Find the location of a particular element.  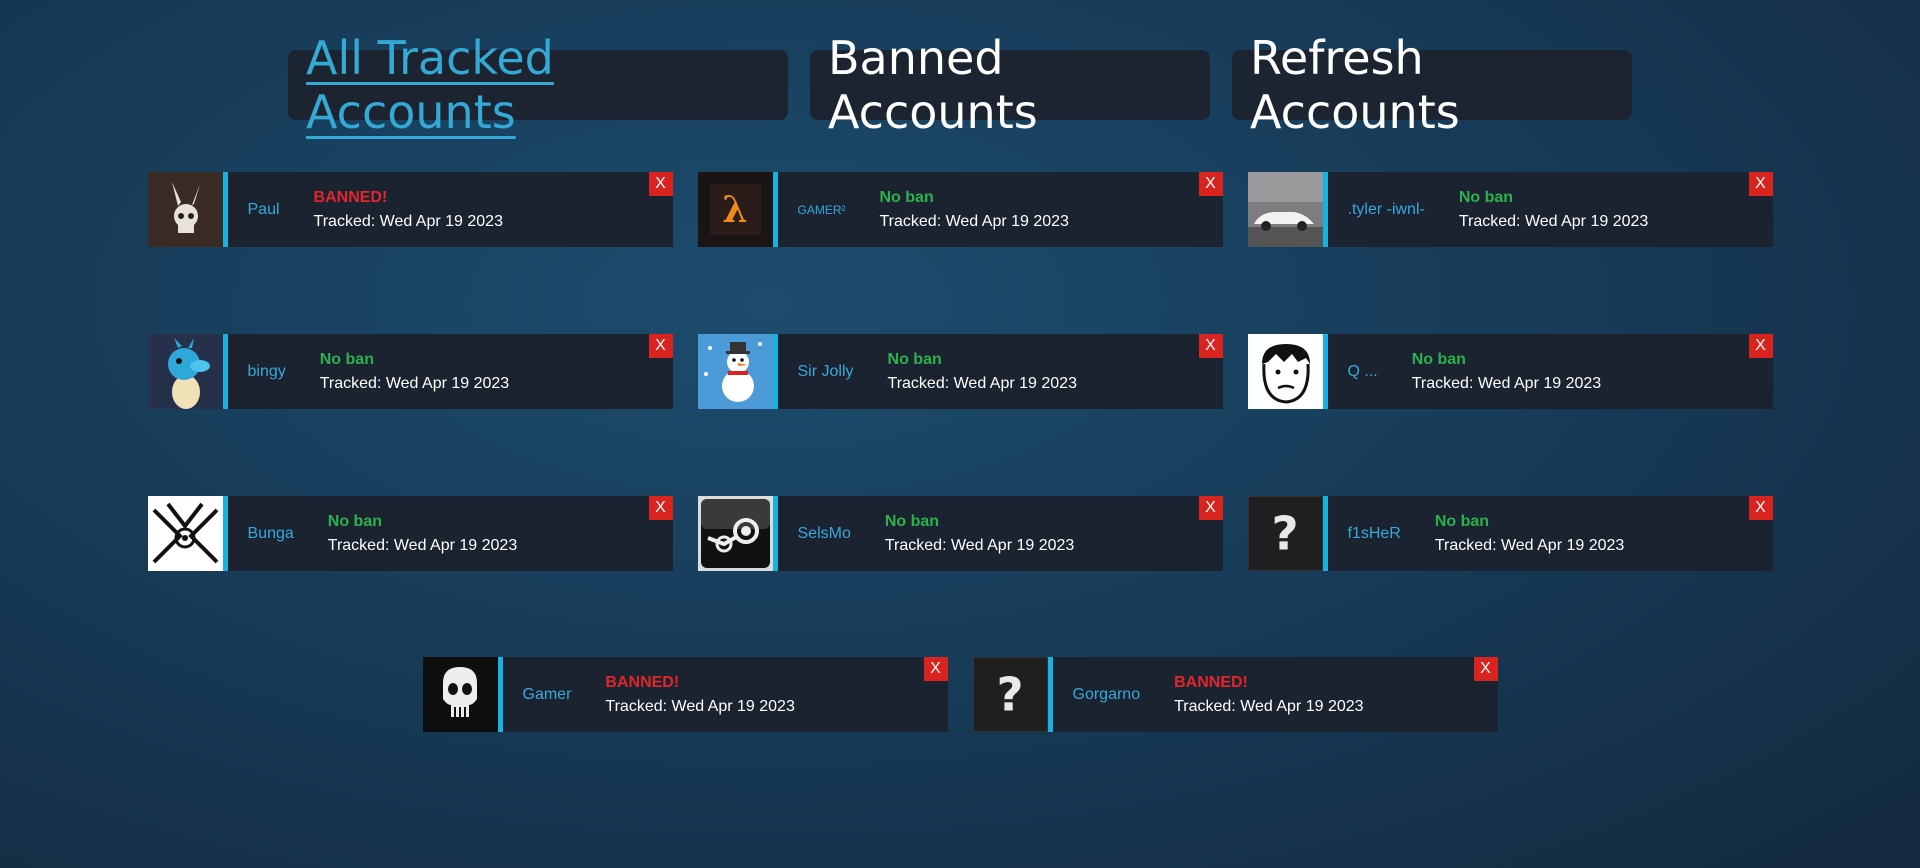

svg-text: λ is located at coordinates (734, 210).